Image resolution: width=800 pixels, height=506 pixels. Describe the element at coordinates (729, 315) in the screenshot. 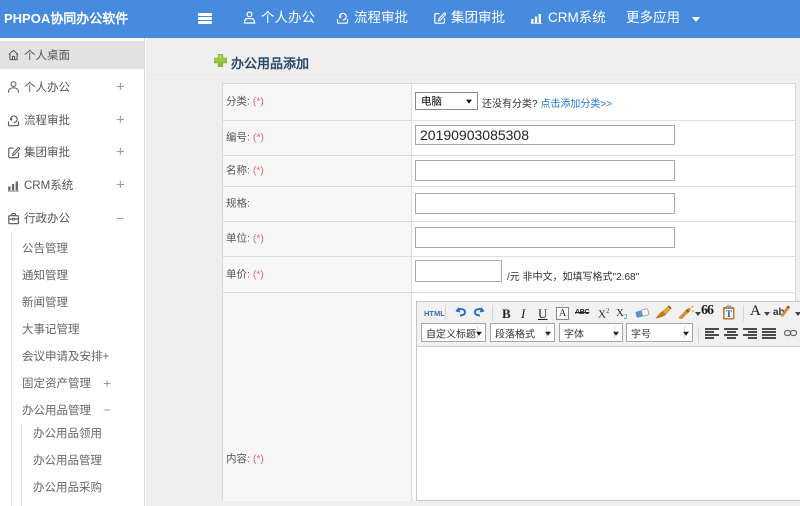

I see `svg-text: T` at that location.